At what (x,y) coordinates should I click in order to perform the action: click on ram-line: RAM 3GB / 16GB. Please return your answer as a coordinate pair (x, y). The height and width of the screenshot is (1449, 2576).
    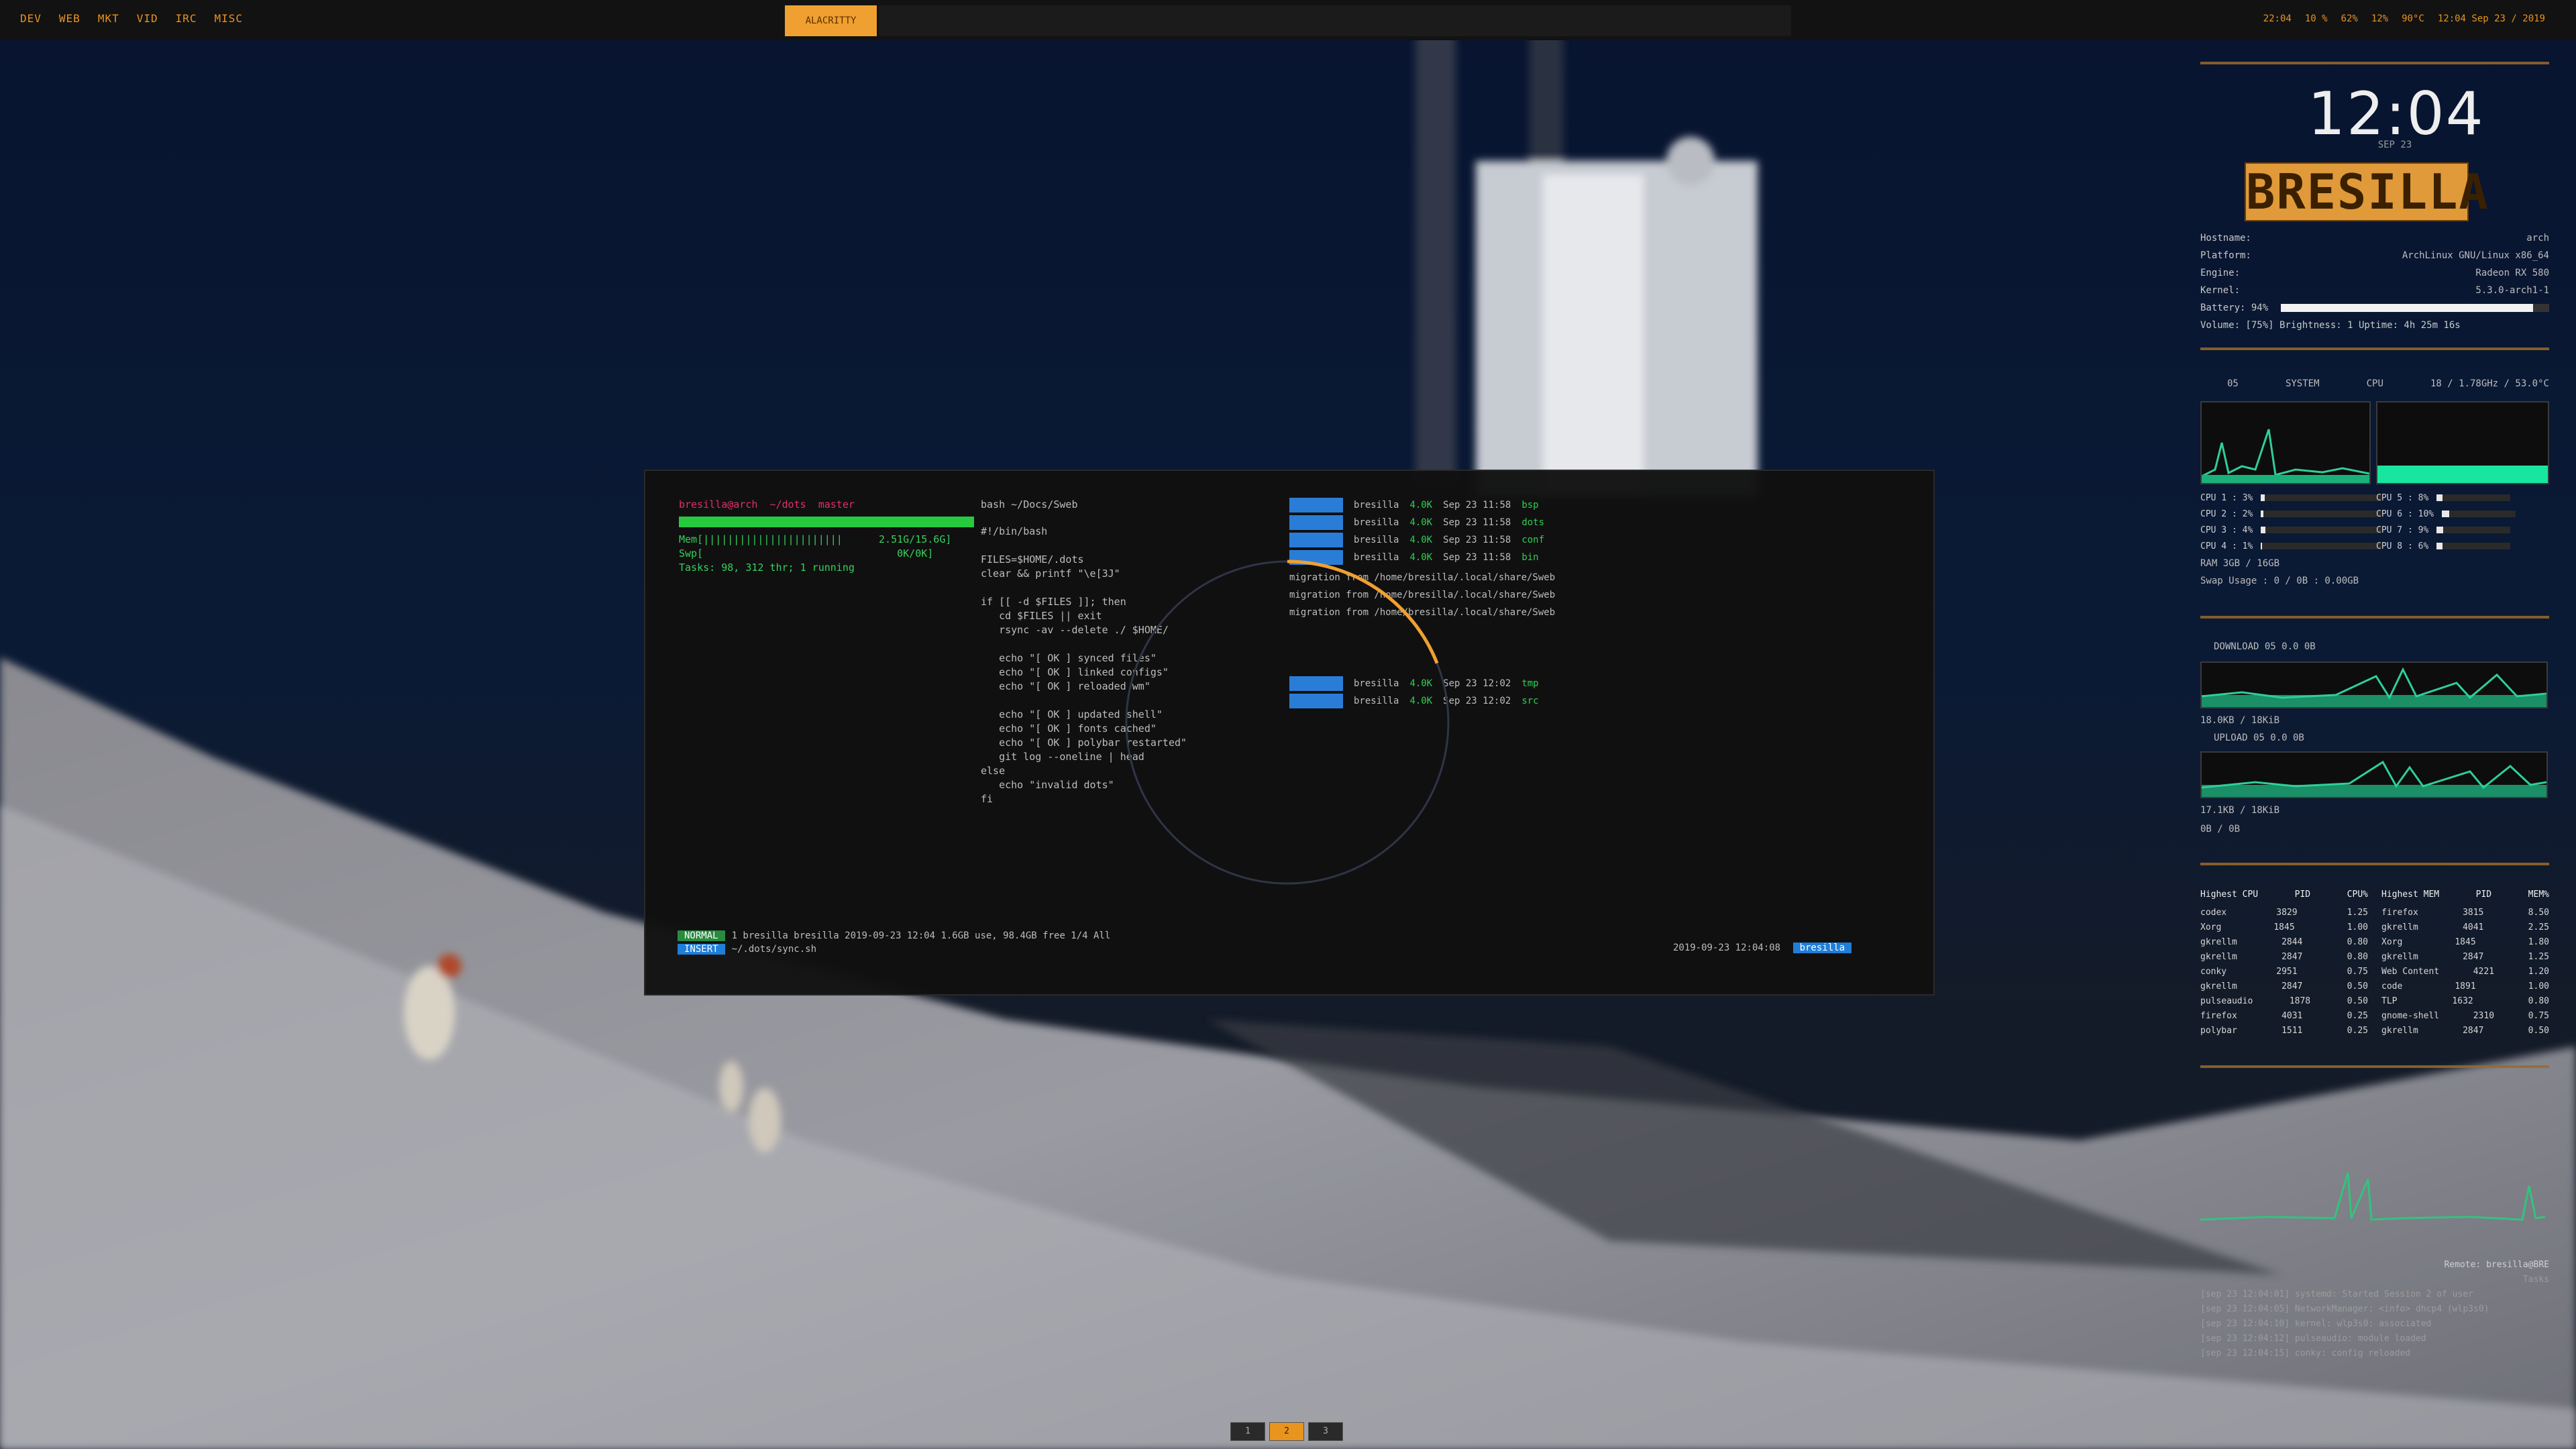
    Looking at the image, I should click on (2240, 563).